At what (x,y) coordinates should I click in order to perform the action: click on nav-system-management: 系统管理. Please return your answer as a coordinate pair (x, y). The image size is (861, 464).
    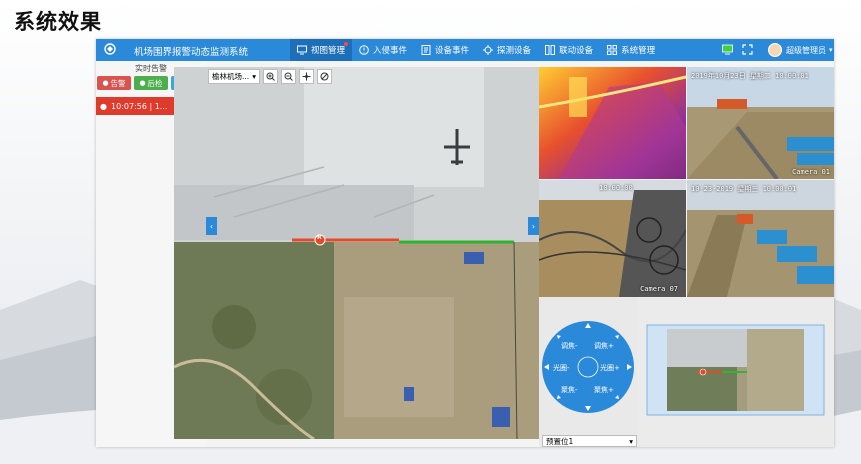
    Looking at the image, I should click on (631, 50).